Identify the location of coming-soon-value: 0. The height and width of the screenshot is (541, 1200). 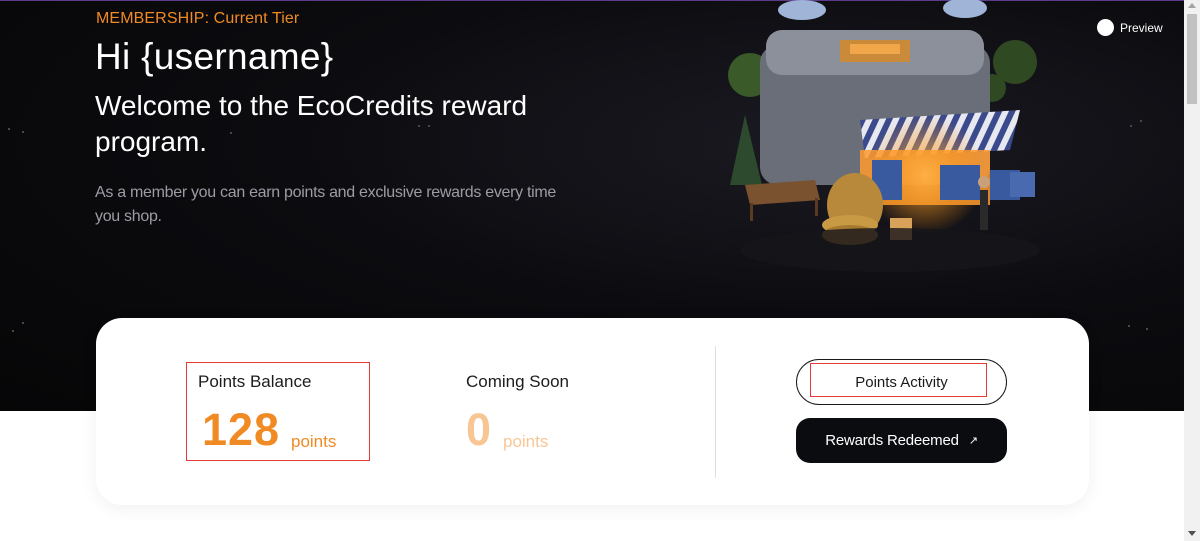
(479, 429).